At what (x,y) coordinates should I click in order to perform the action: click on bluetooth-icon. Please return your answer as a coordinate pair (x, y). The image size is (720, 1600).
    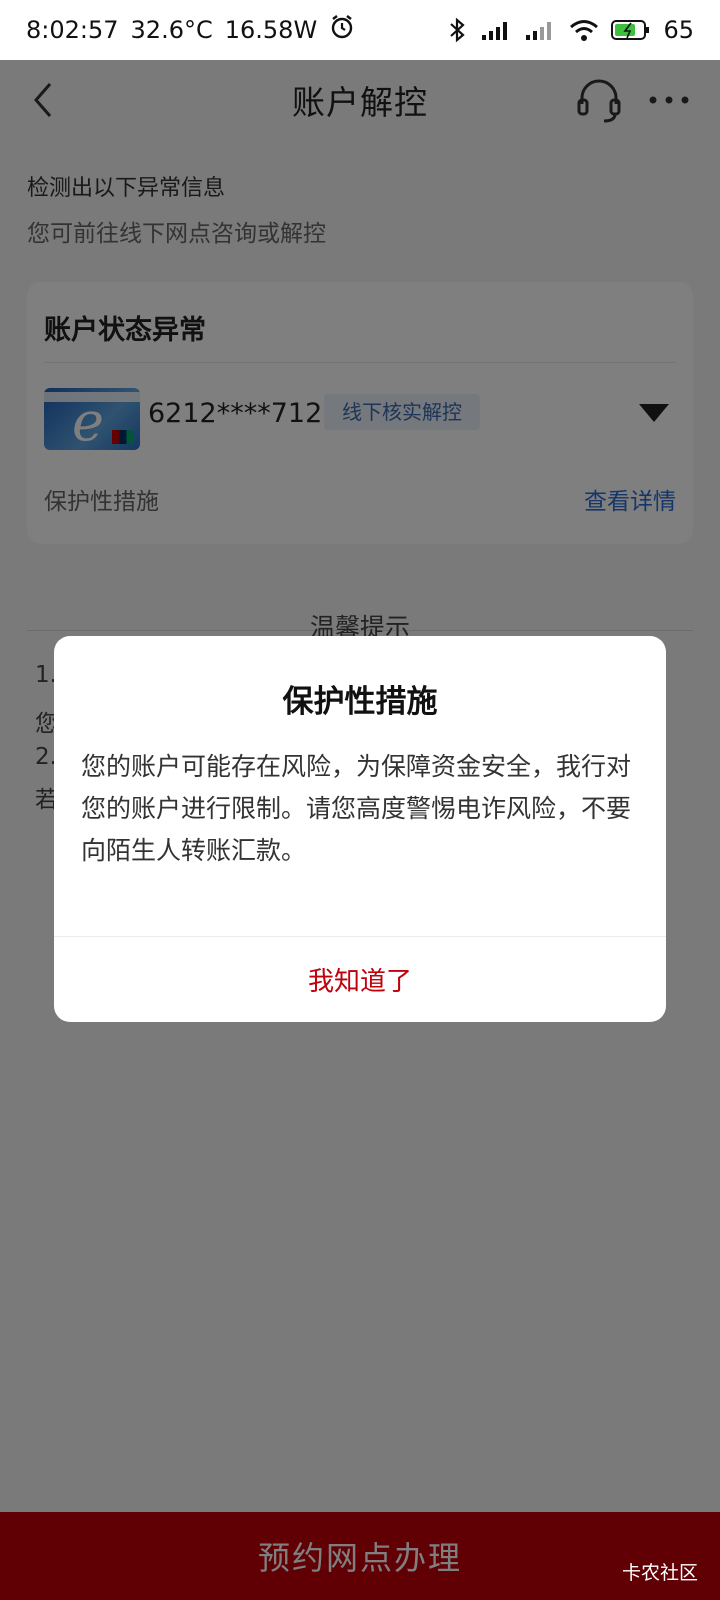
    Looking at the image, I should click on (458, 30).